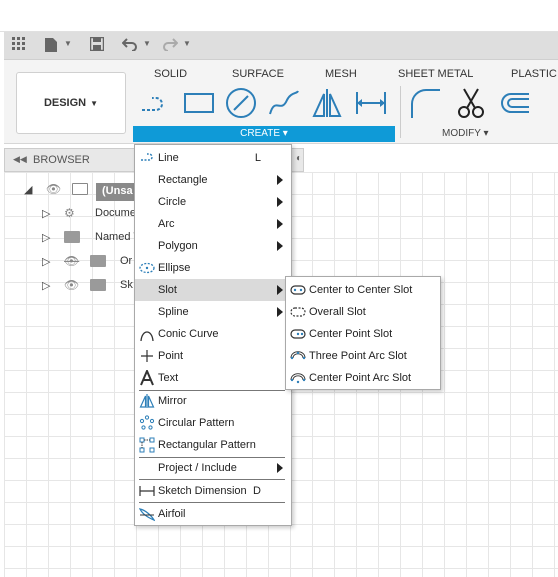 The height and width of the screenshot is (577, 558). What do you see at coordinates (97, 45) in the screenshot?
I see `save-icon` at bounding box center [97, 45].